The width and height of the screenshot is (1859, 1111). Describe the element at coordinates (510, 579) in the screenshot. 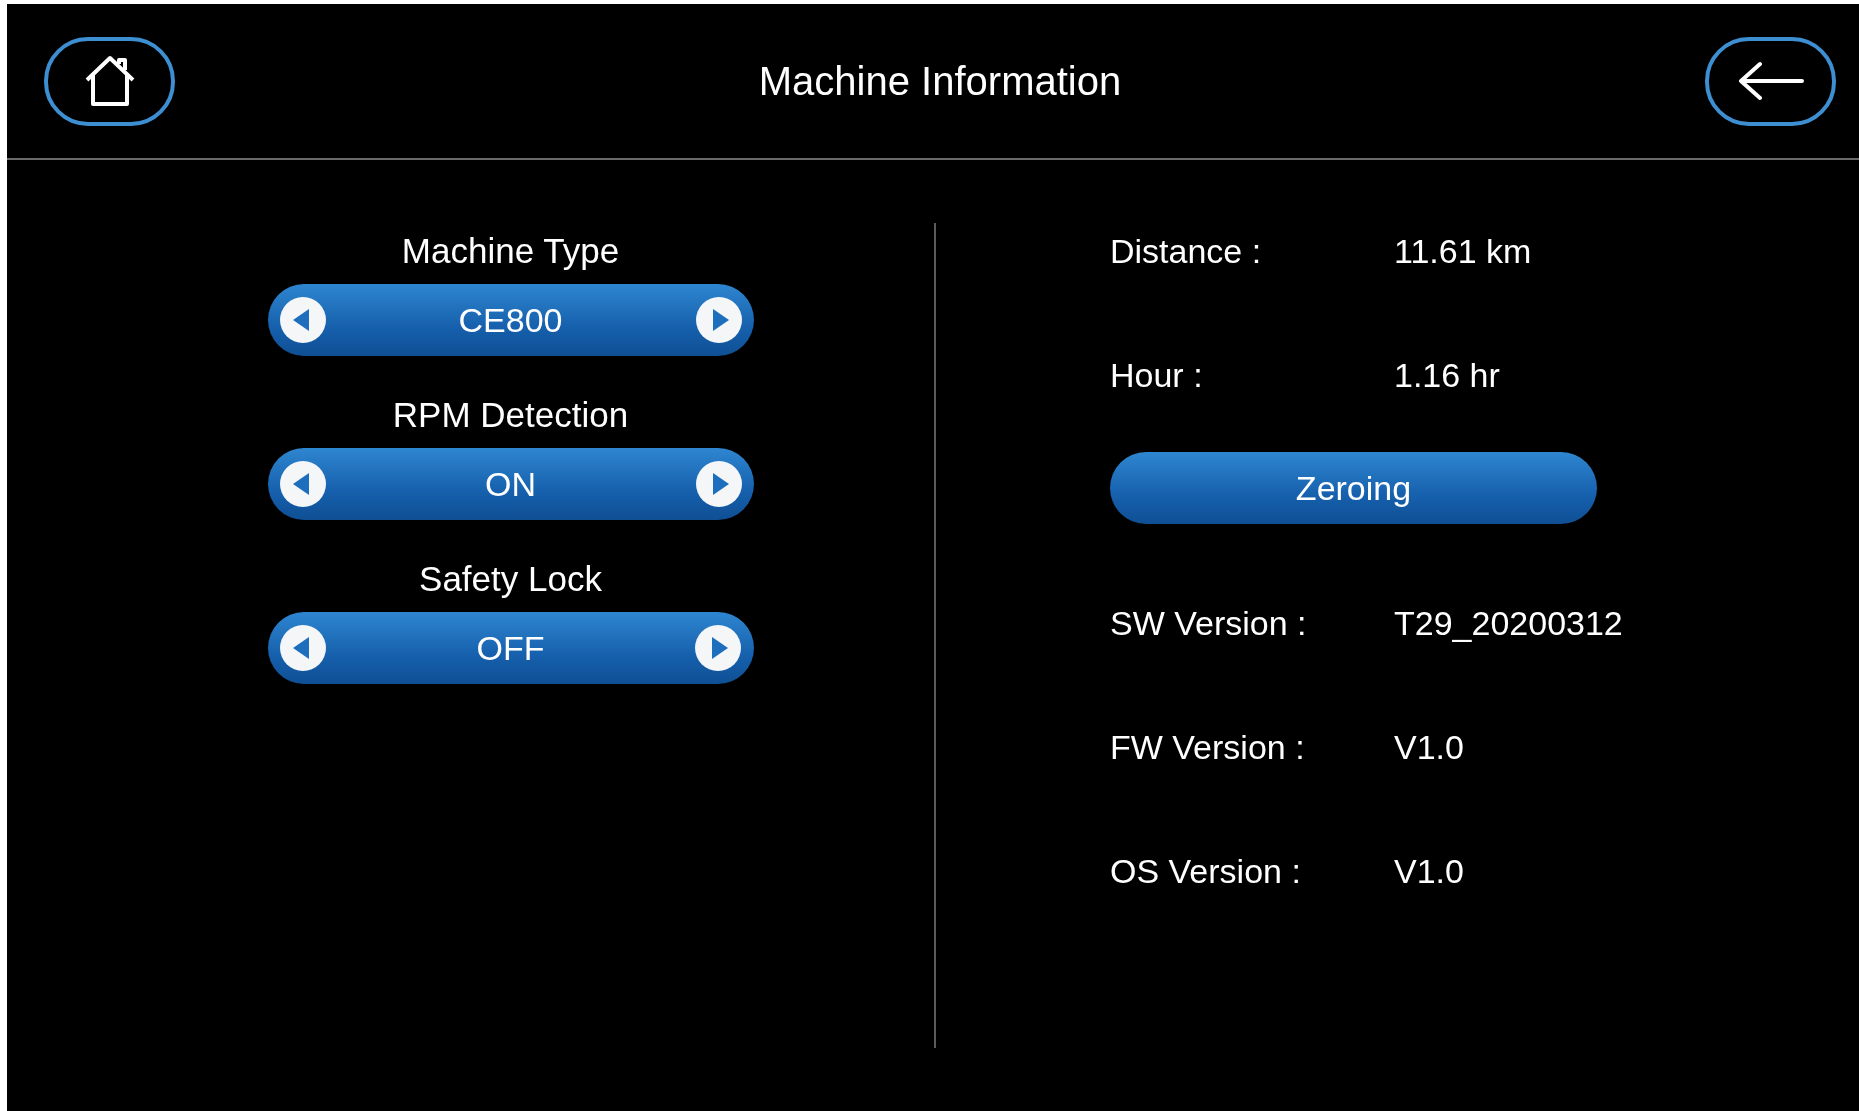

I see `setting-label: Safety Lock` at that location.